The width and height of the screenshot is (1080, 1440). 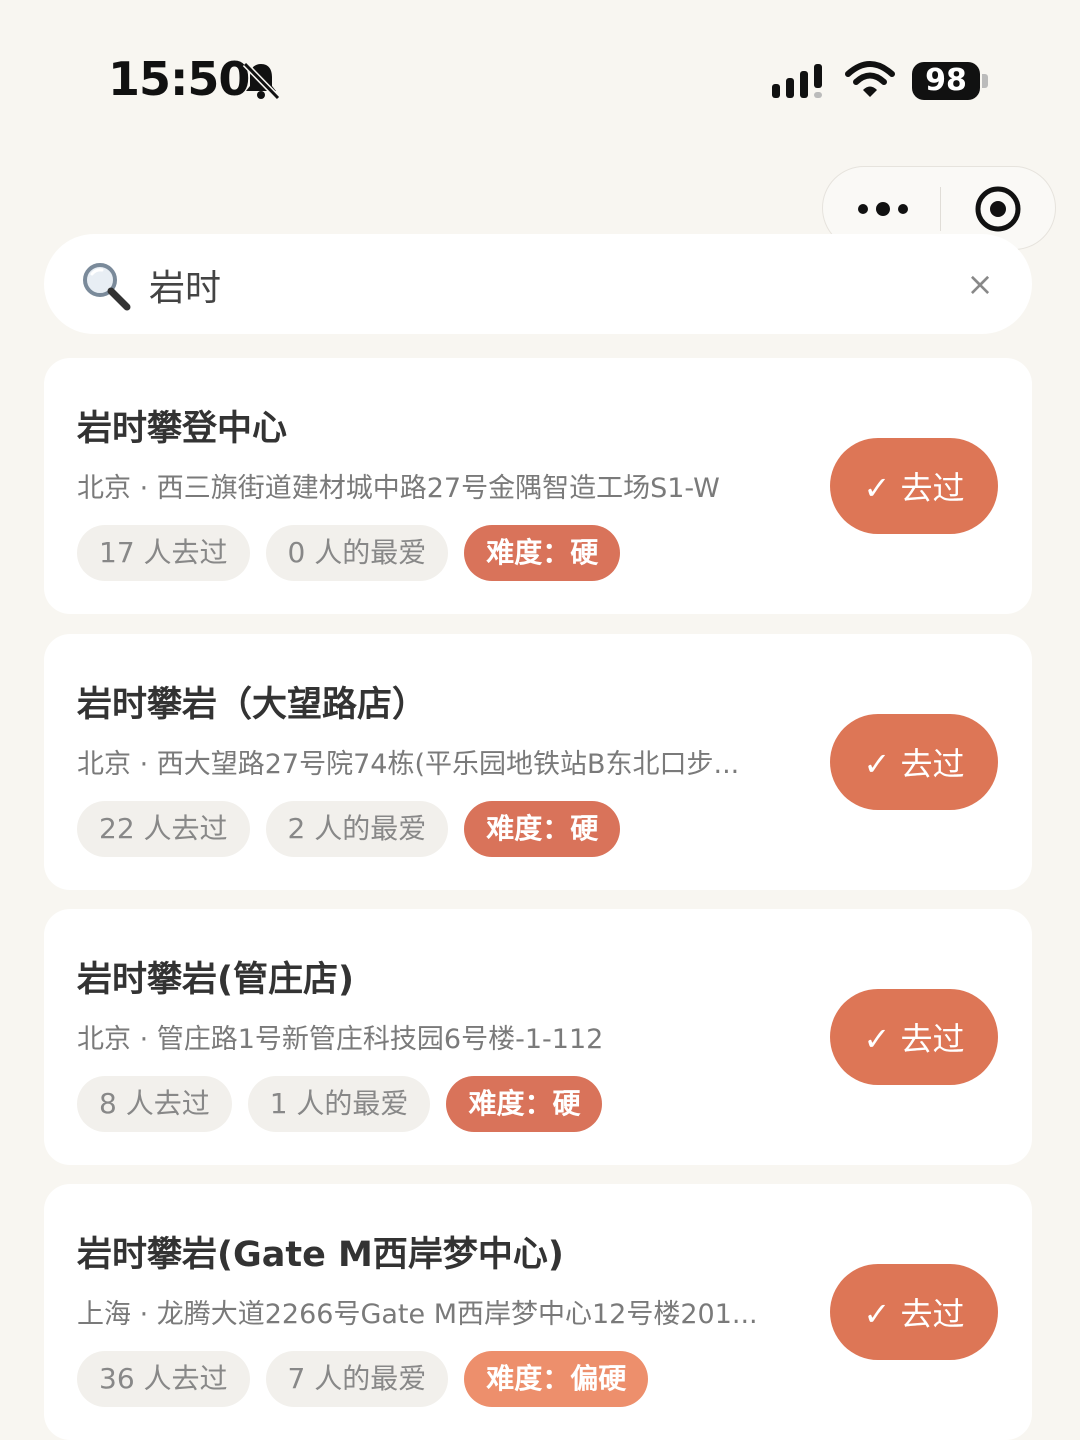 What do you see at coordinates (357, 829) in the screenshot?
I see `favorites-count-tag: 2 人的最爱` at bounding box center [357, 829].